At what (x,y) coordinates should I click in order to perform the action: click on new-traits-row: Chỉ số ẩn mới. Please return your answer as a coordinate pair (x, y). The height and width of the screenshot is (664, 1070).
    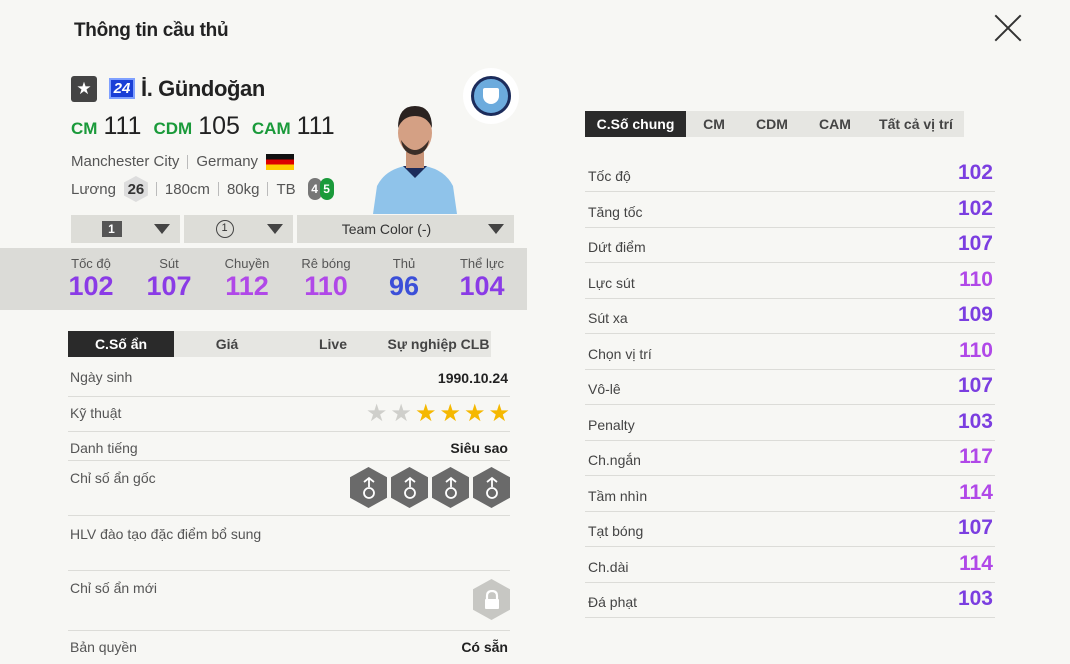
    Looking at the image, I should click on (289, 601).